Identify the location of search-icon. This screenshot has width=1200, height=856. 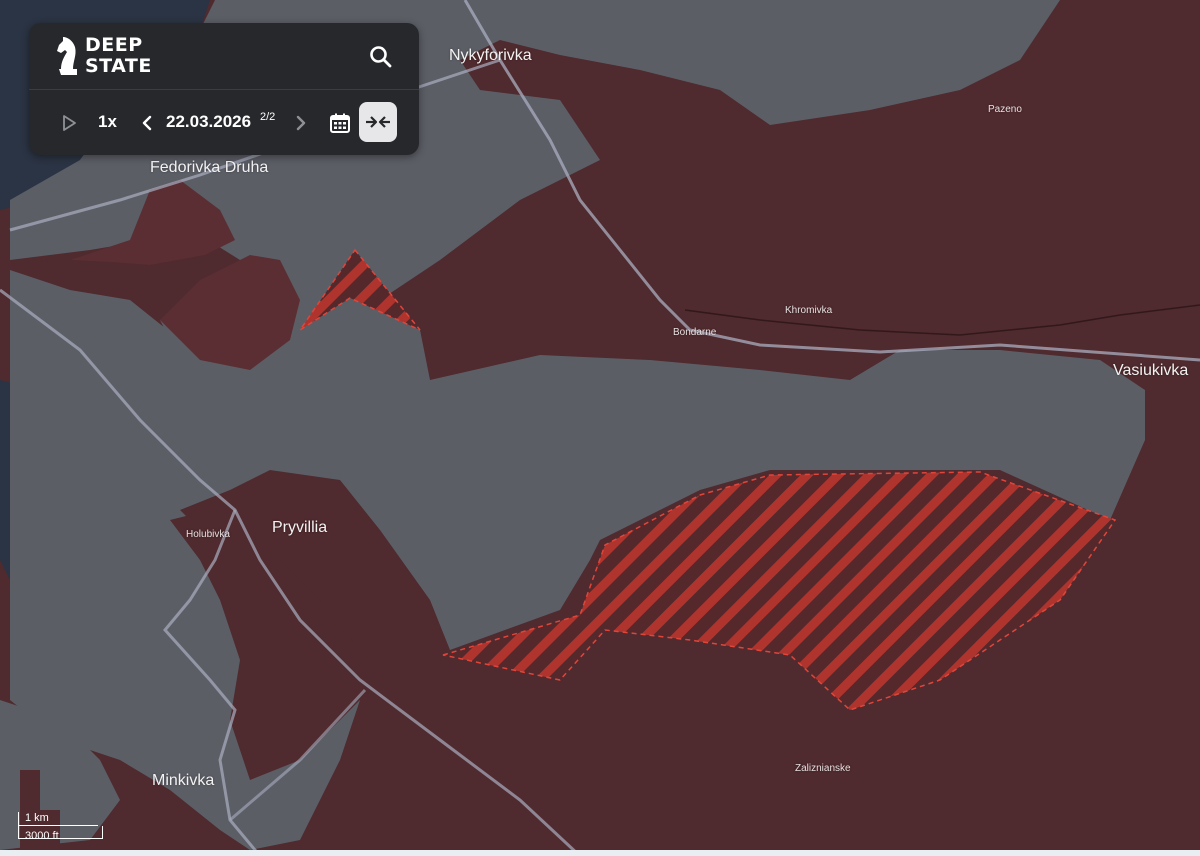
(381, 57).